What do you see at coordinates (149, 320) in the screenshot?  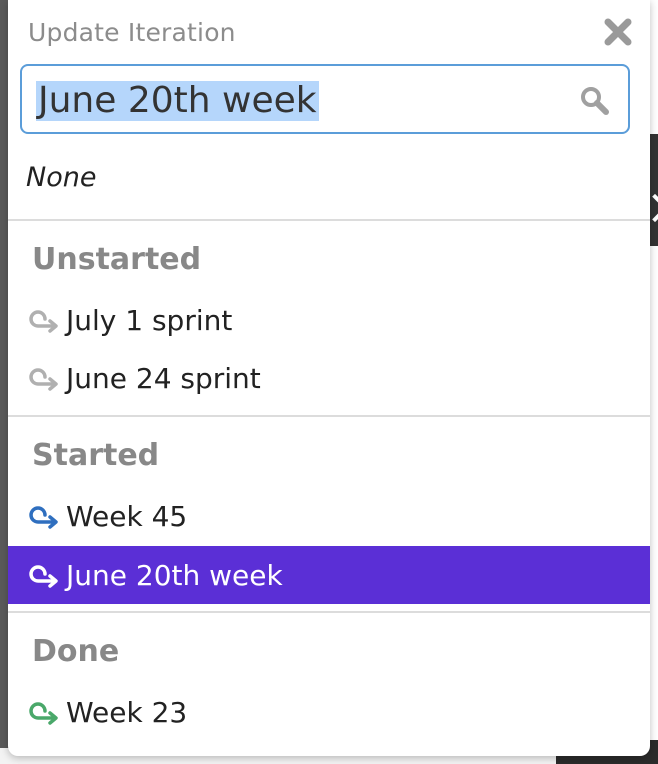 I see `iteration-option-label: July 1 sprint` at bounding box center [149, 320].